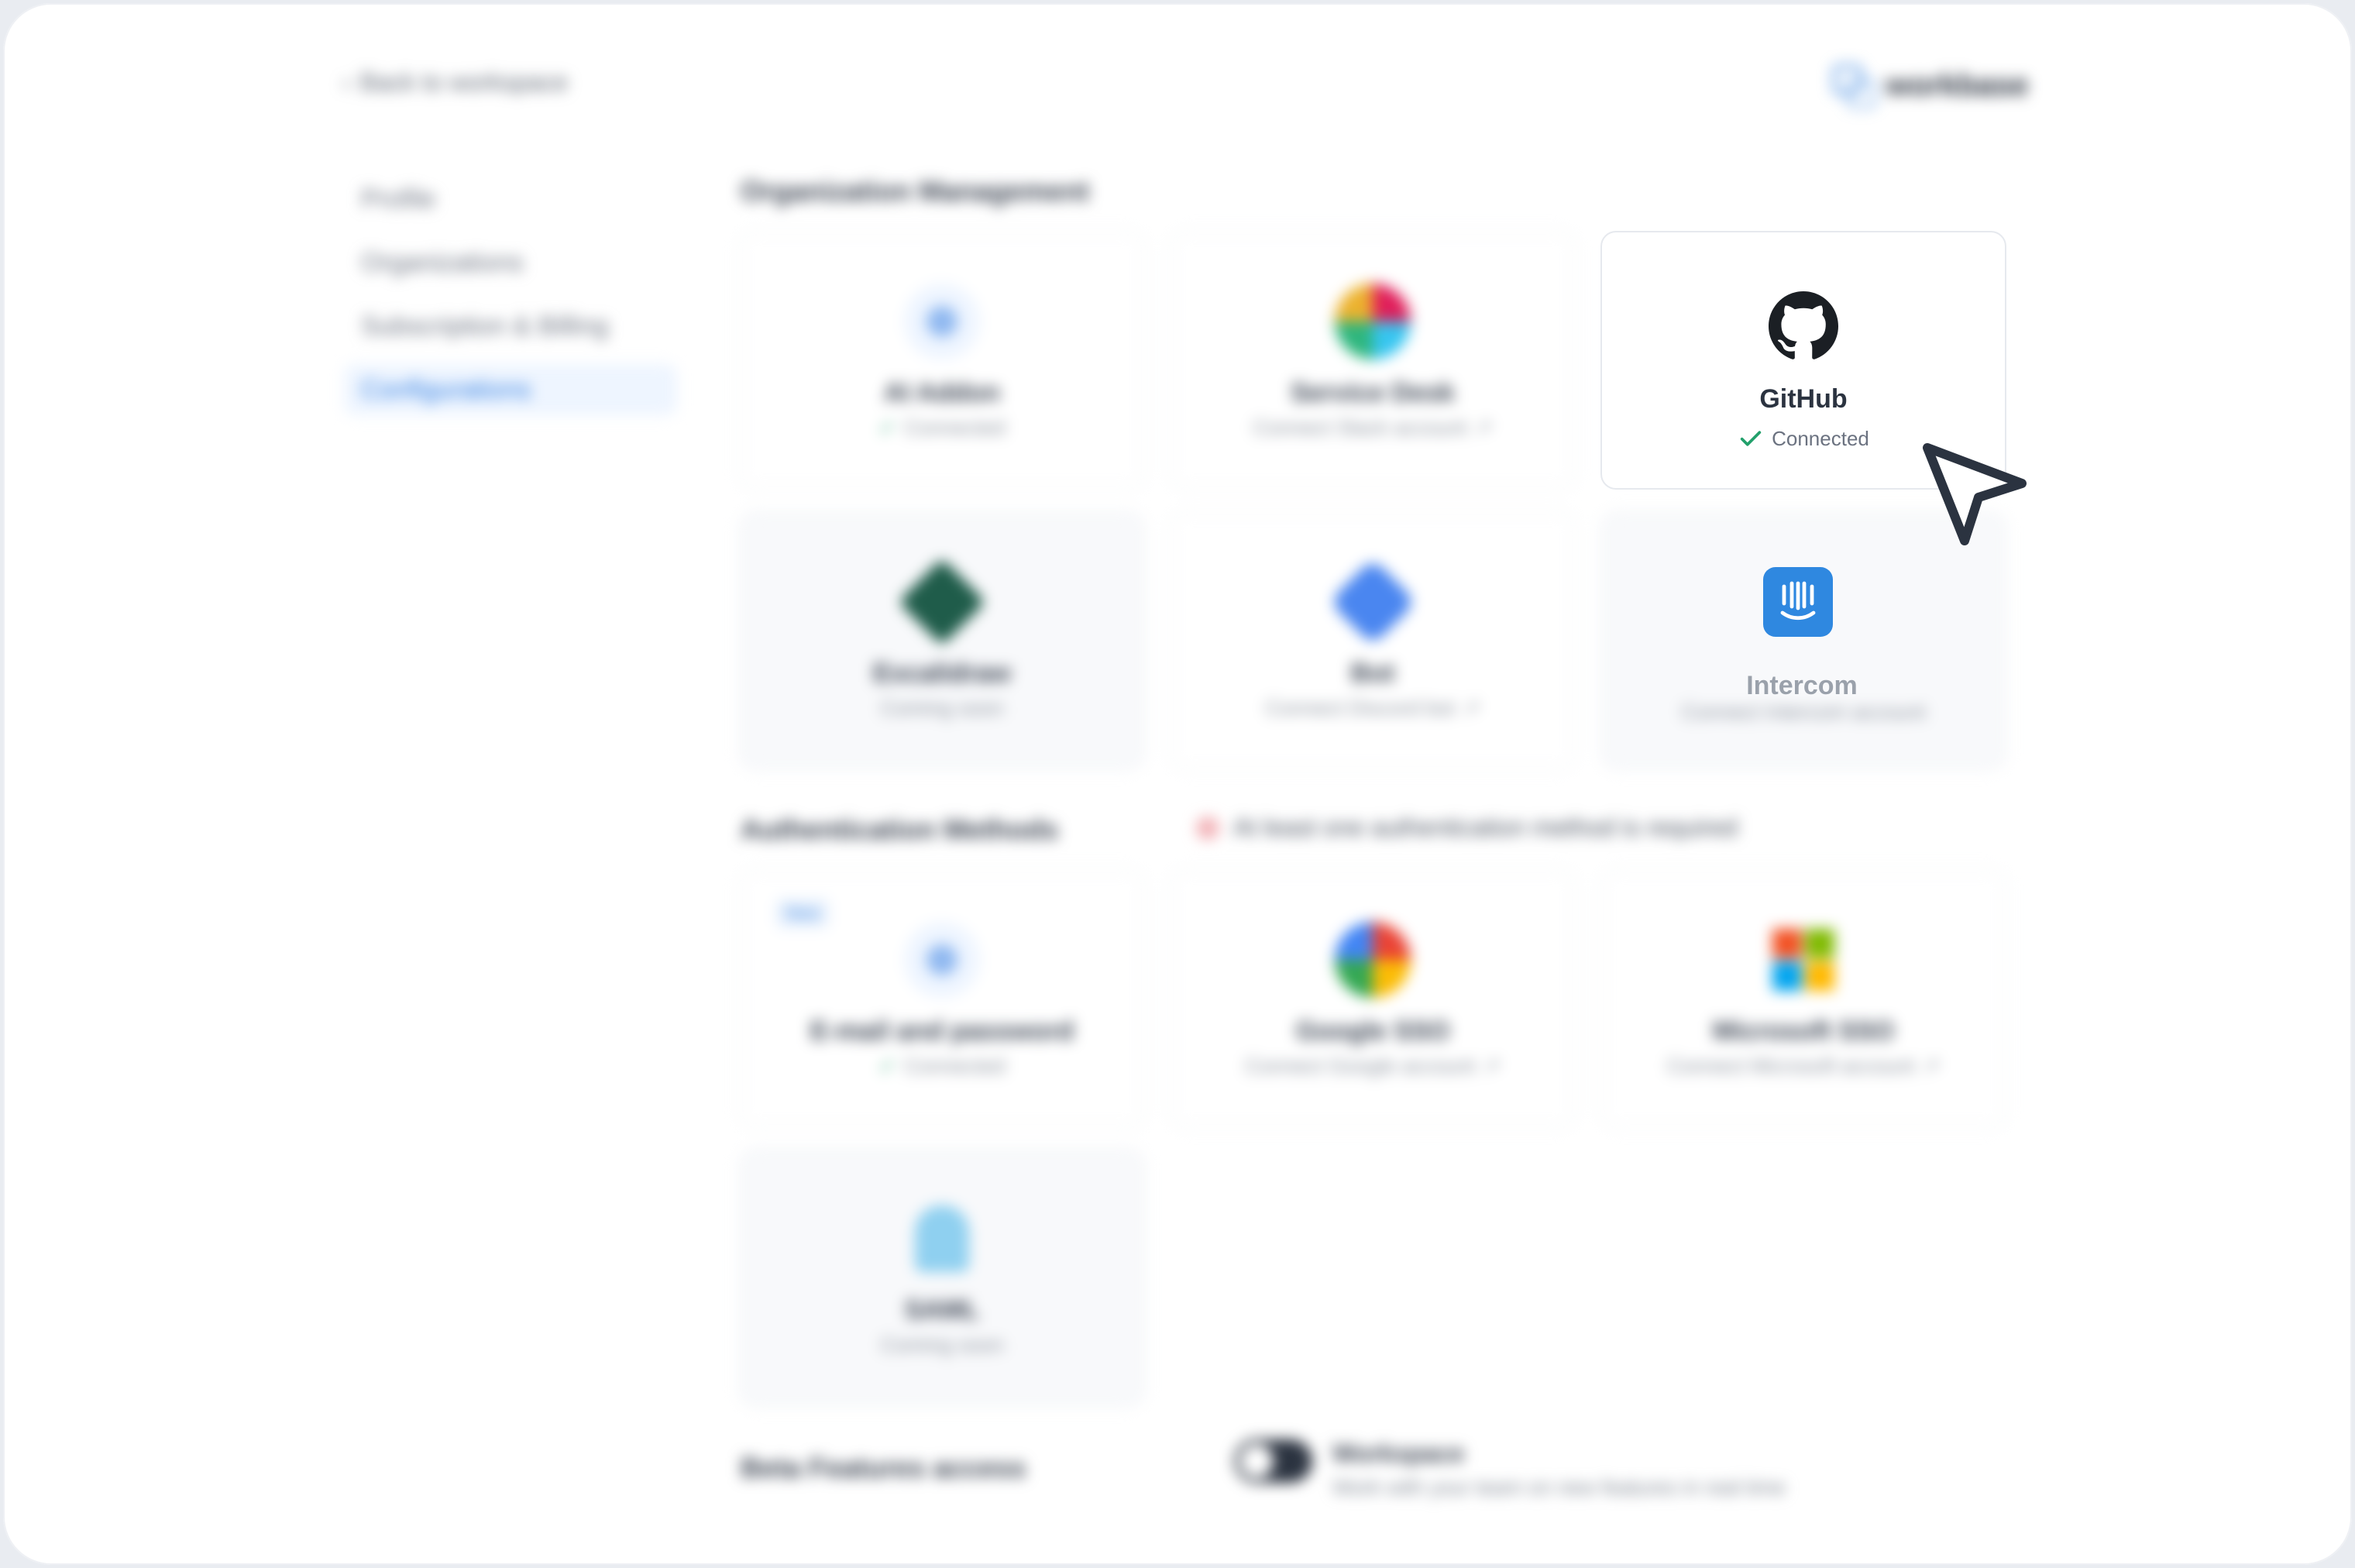 This screenshot has width=2355, height=1568. Describe the element at coordinates (1803, 1031) in the screenshot. I see `card-name: Microsoft SSO` at that location.